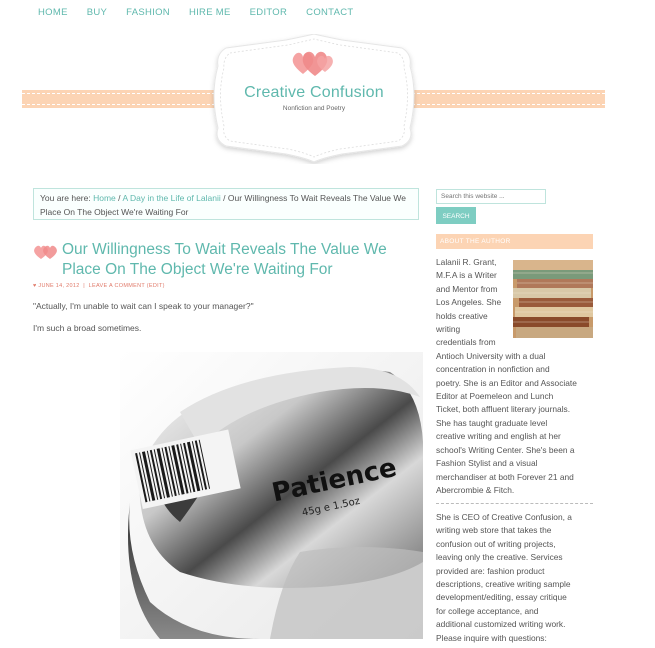 The image size is (655, 648). I want to click on bio-line: credentials from, so click(466, 342).